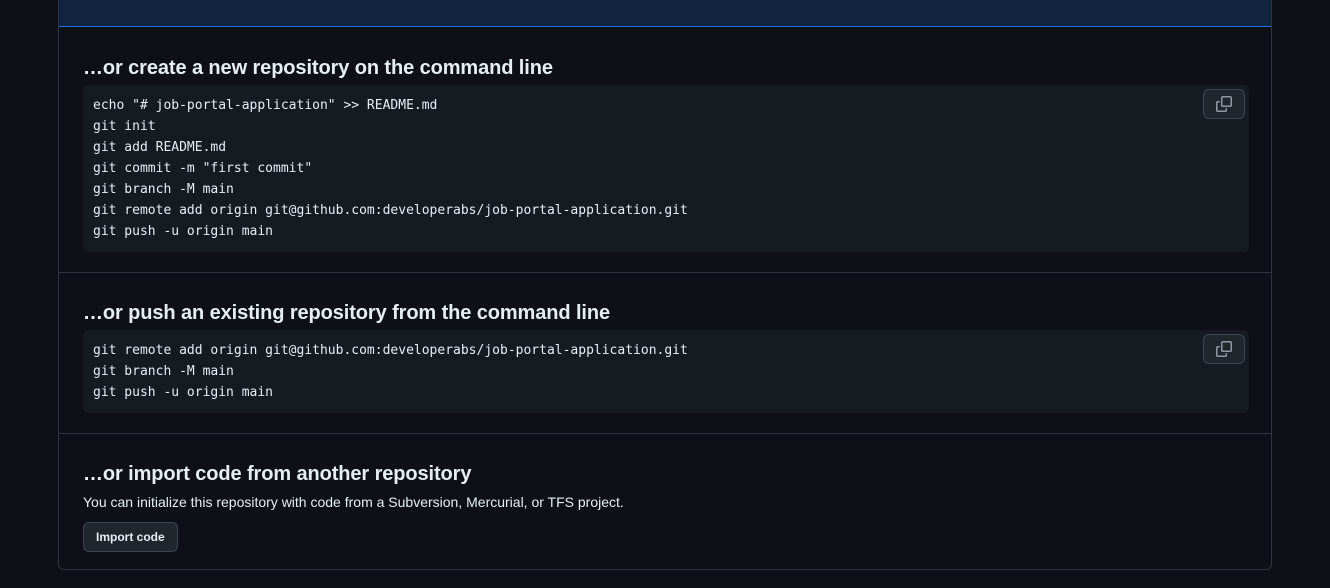 Image resolution: width=1330 pixels, height=588 pixels. I want to click on copy-push-commands-button, so click(1224, 349).